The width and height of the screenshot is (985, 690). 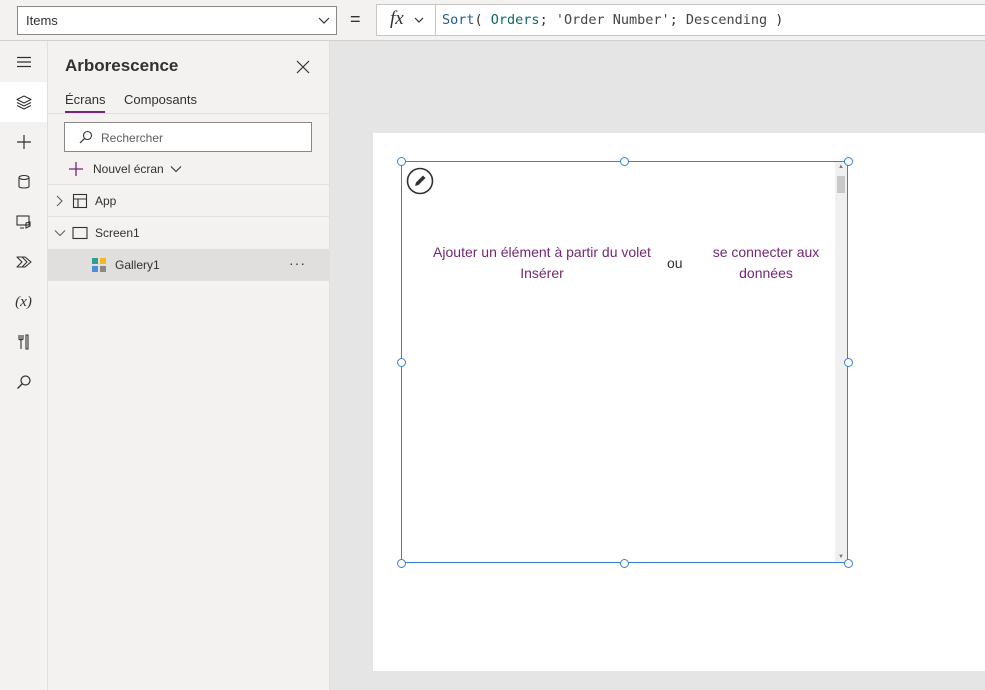 What do you see at coordinates (188, 113) in the screenshot?
I see `tab-divider` at bounding box center [188, 113].